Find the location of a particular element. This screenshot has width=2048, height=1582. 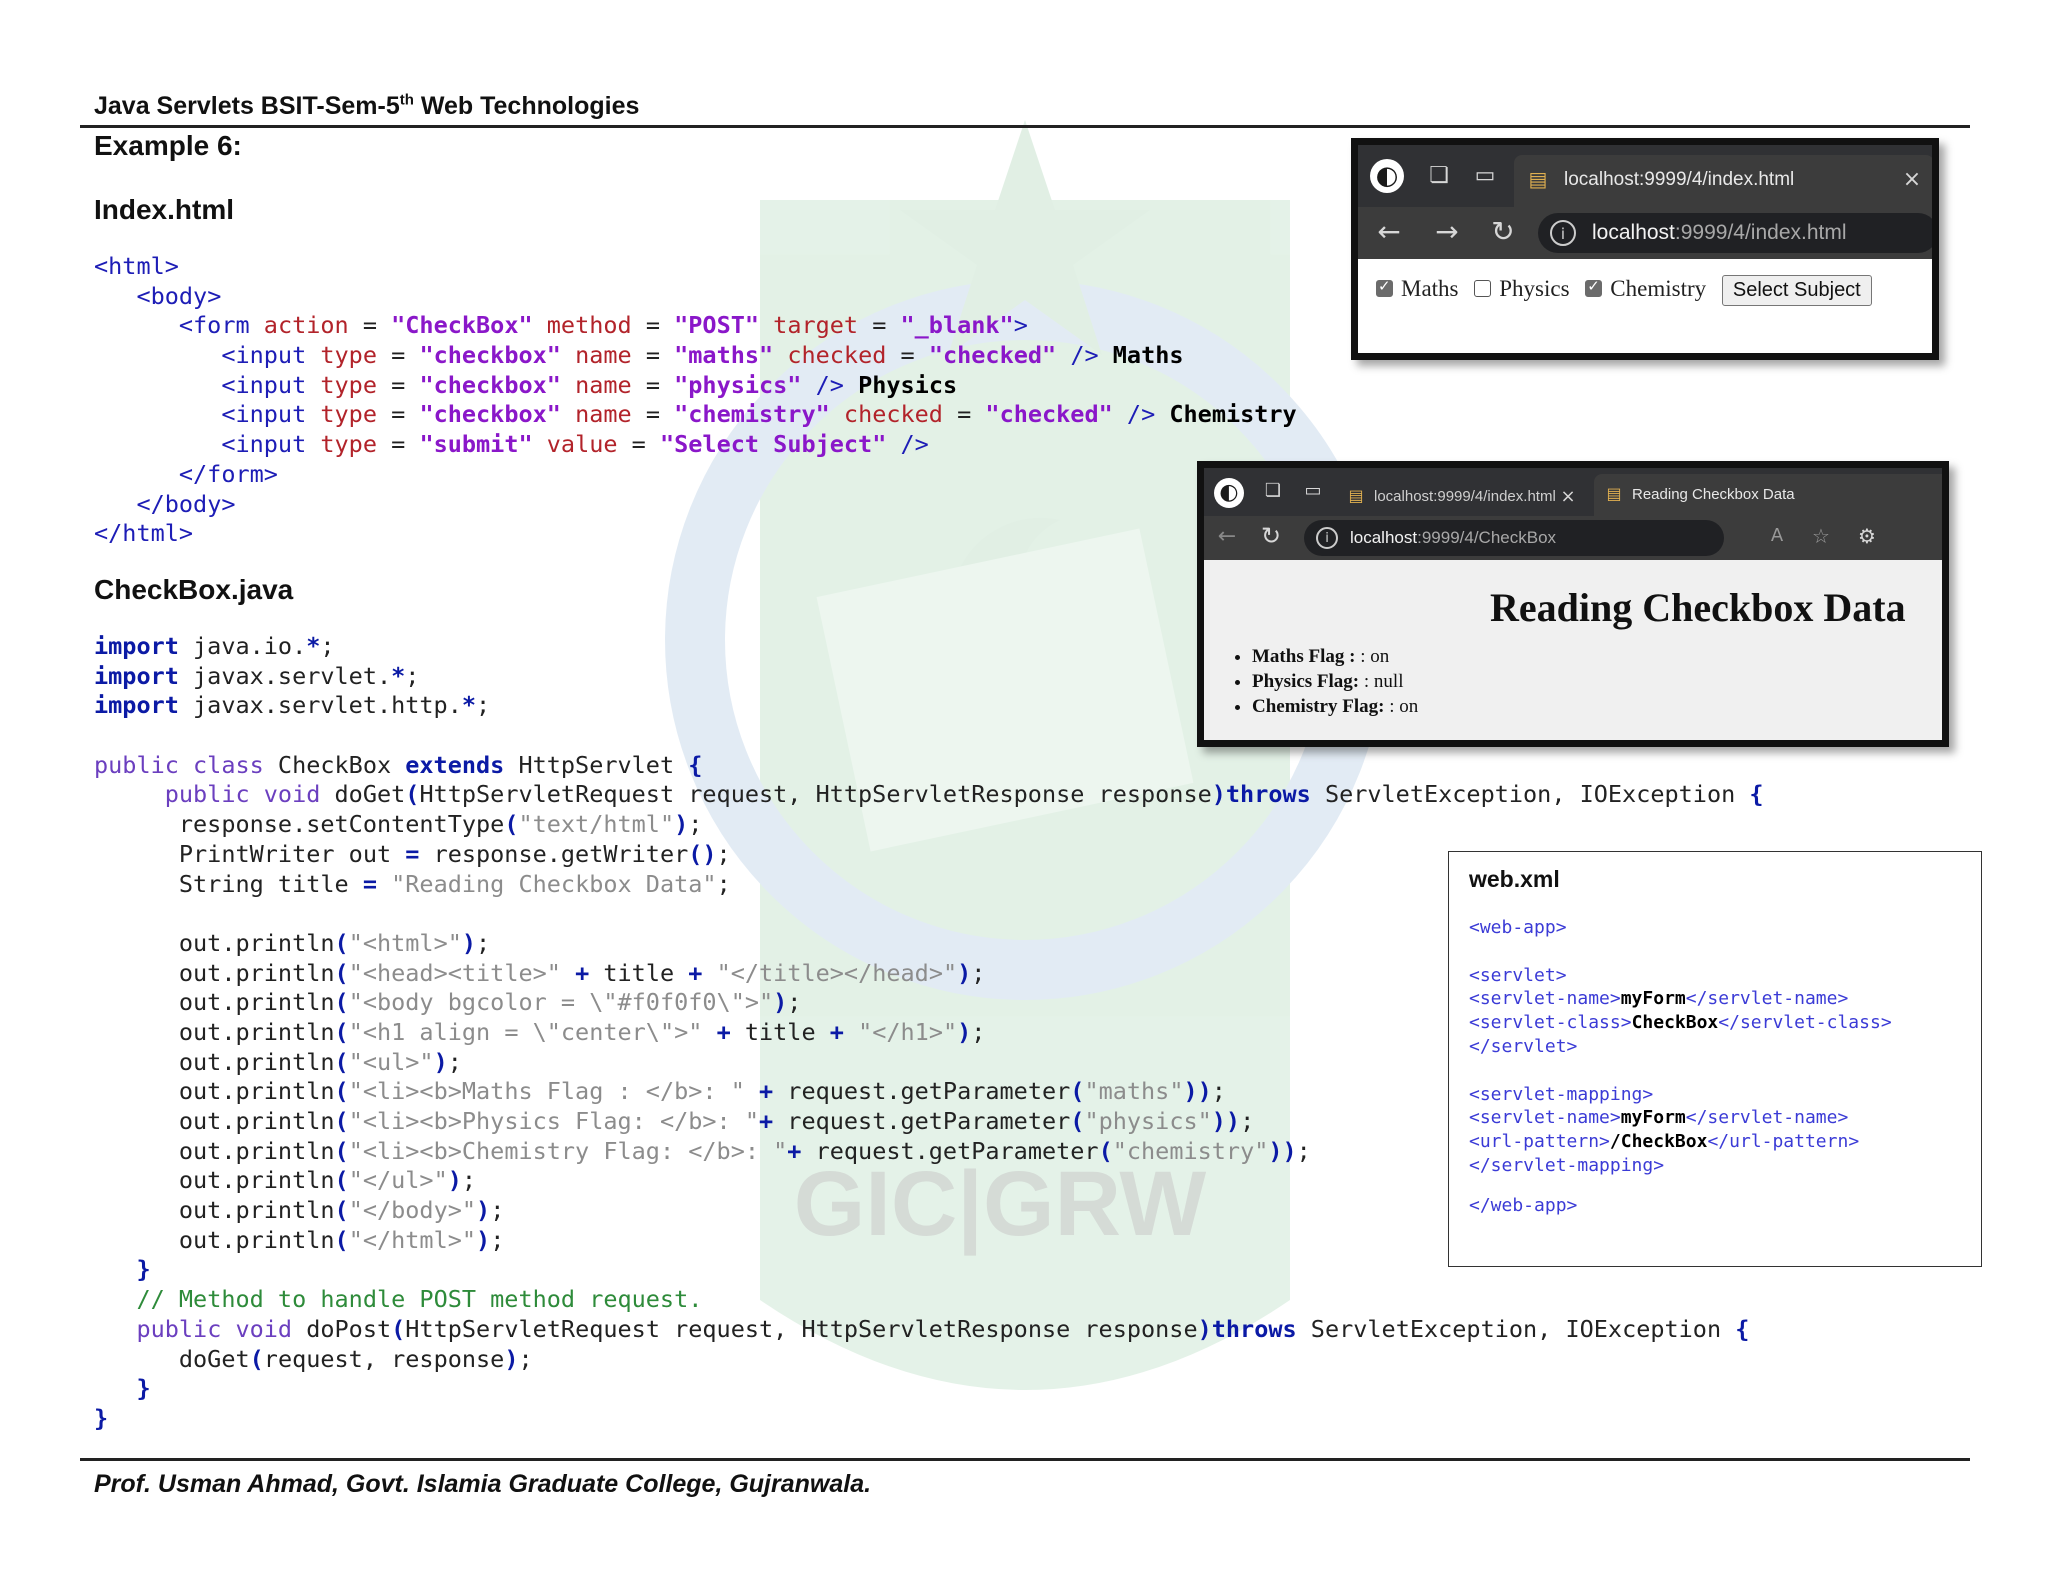

address-bar: ← → ↻ i localhost:9999/4/index.html is located at coordinates (1645, 233).